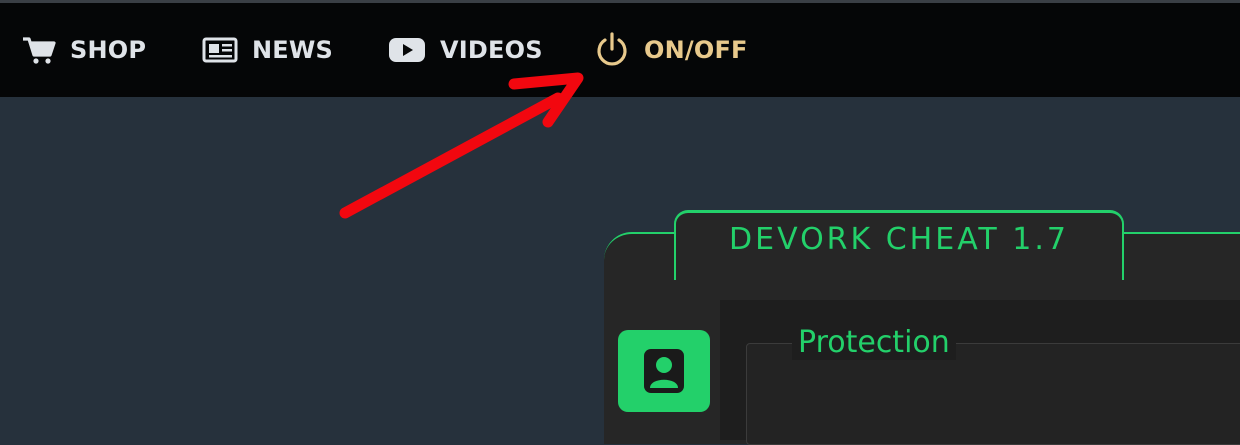 Image resolution: width=1240 pixels, height=445 pixels. What do you see at coordinates (899, 239) in the screenshot?
I see `window-title: DEVORK CHEAT 1.7` at bounding box center [899, 239].